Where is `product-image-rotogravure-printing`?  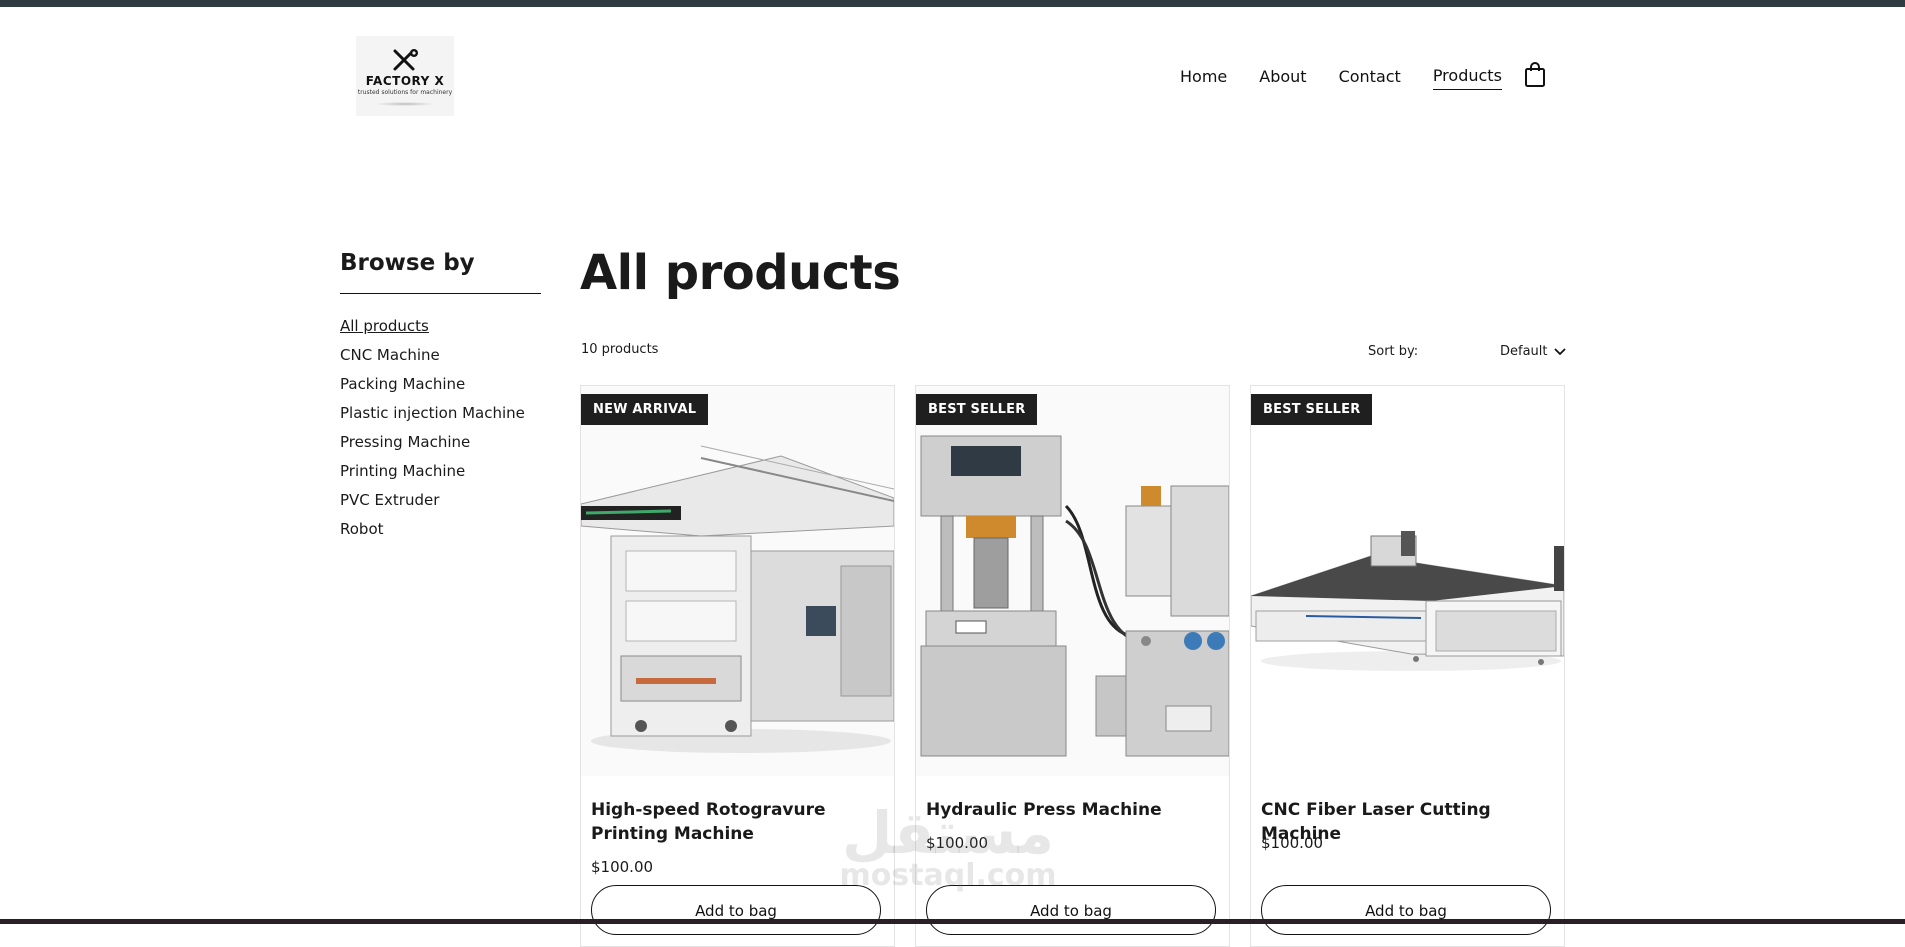 product-image-rotogravure-printing is located at coordinates (737, 581).